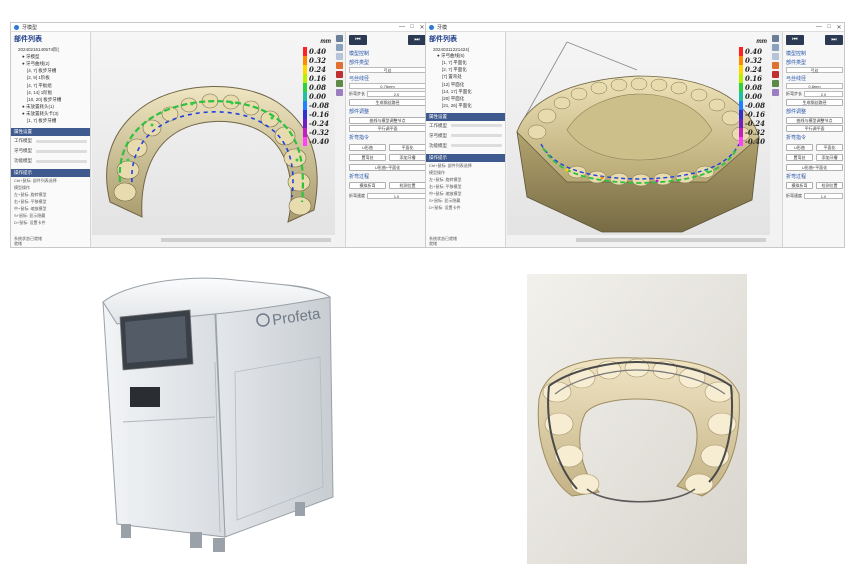 This screenshot has width=864, height=578. What do you see at coordinates (319, 105) in the screenshot?
I see `legend-value: -0.08` at bounding box center [319, 105].